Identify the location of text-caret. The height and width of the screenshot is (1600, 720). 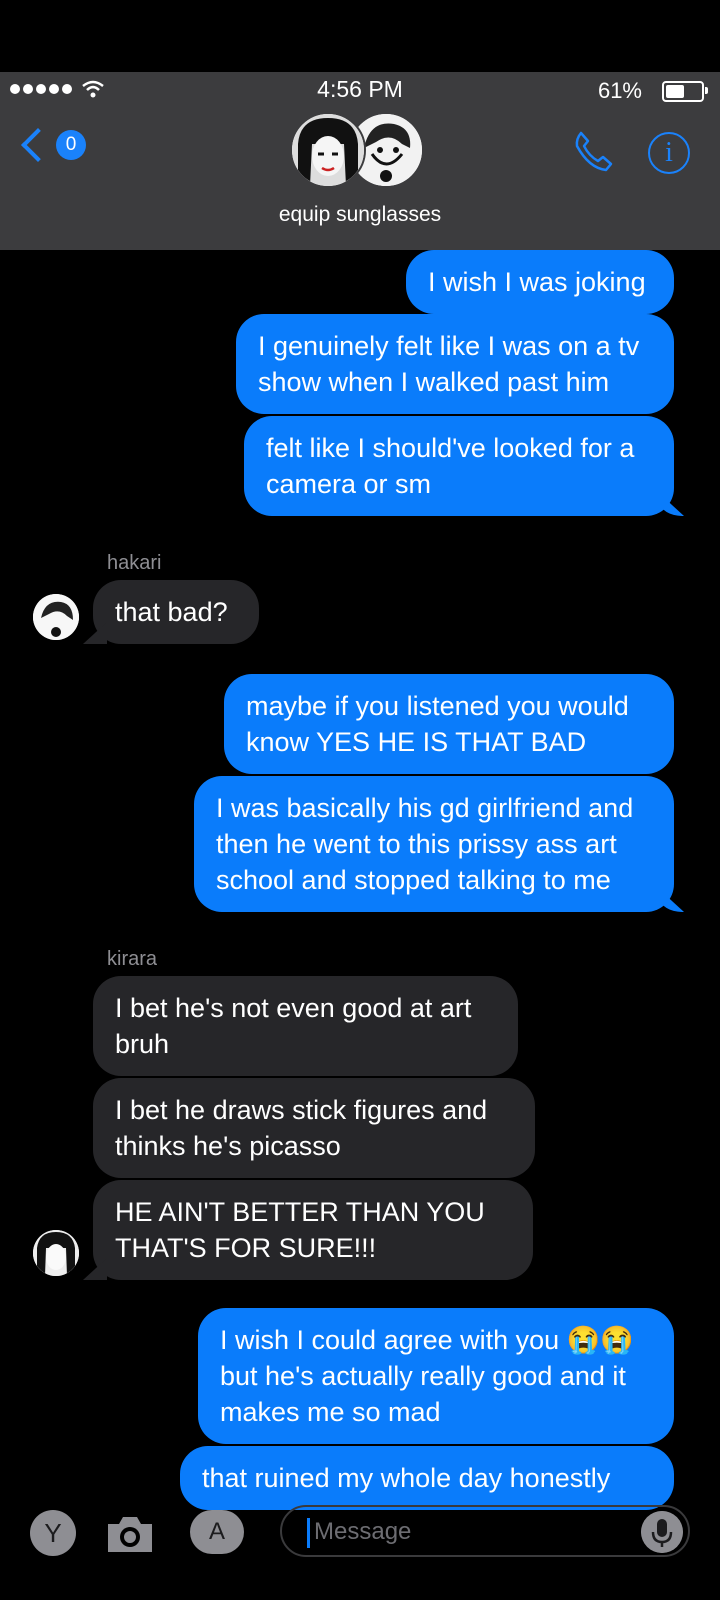
(308, 1533).